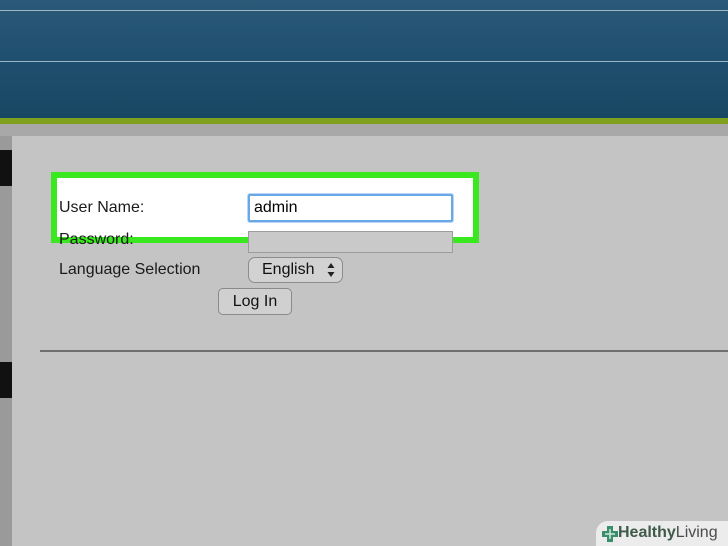 Image resolution: width=728 pixels, height=546 pixels. I want to click on header-underbar, so click(364, 130).